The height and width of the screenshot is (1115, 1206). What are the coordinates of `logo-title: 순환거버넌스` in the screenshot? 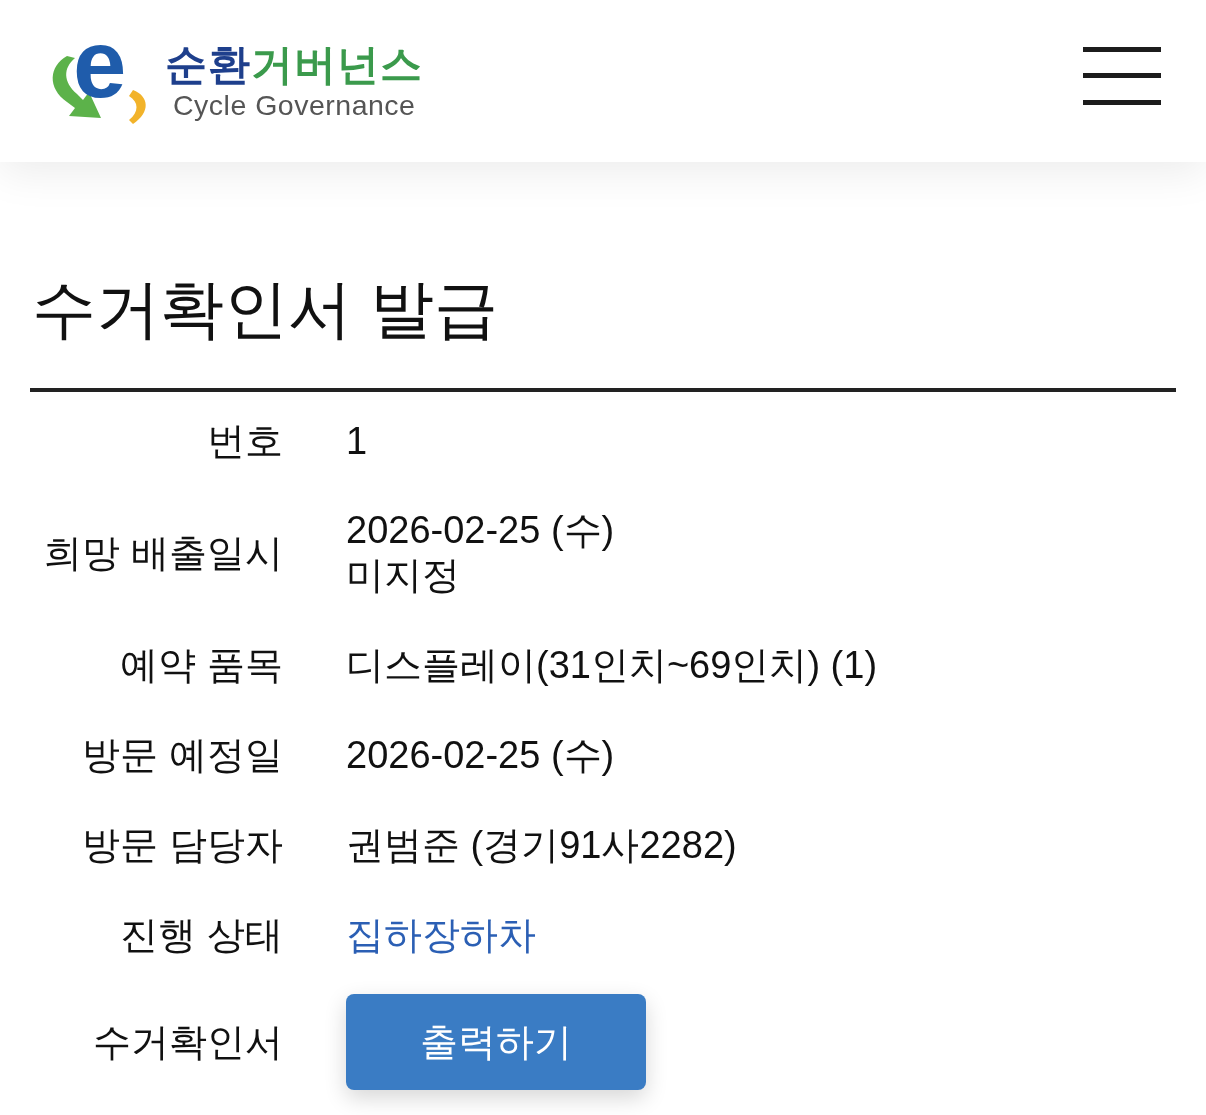 It's located at (294, 65).